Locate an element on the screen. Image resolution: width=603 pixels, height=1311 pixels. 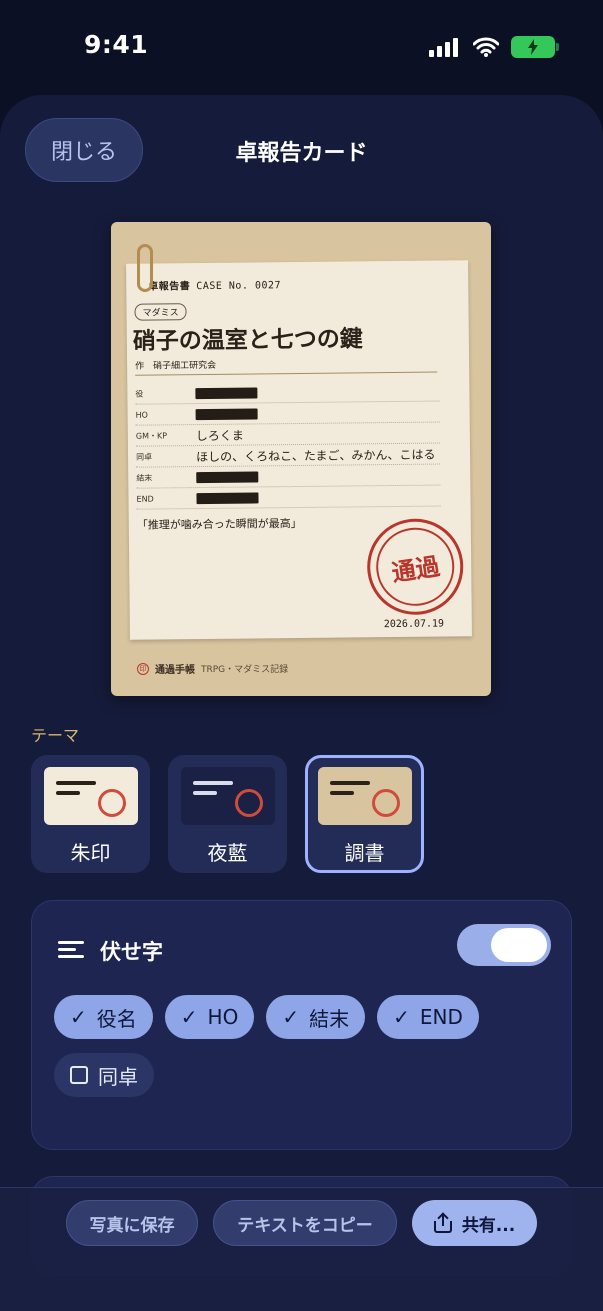
bolt-icon is located at coordinates (533, 47).